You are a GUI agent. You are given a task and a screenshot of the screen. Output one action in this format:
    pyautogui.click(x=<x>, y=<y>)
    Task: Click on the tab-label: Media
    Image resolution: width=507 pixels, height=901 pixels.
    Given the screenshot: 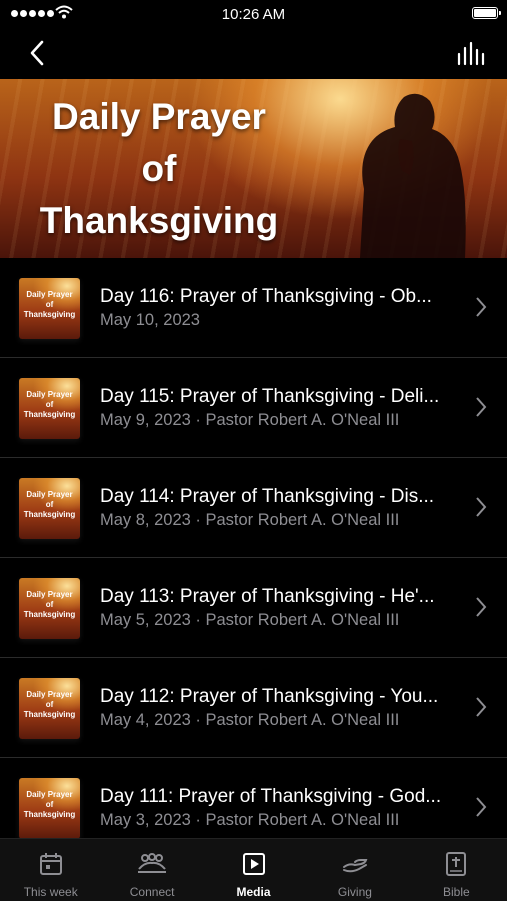 What is the action you would take?
    pyautogui.click(x=253, y=892)
    